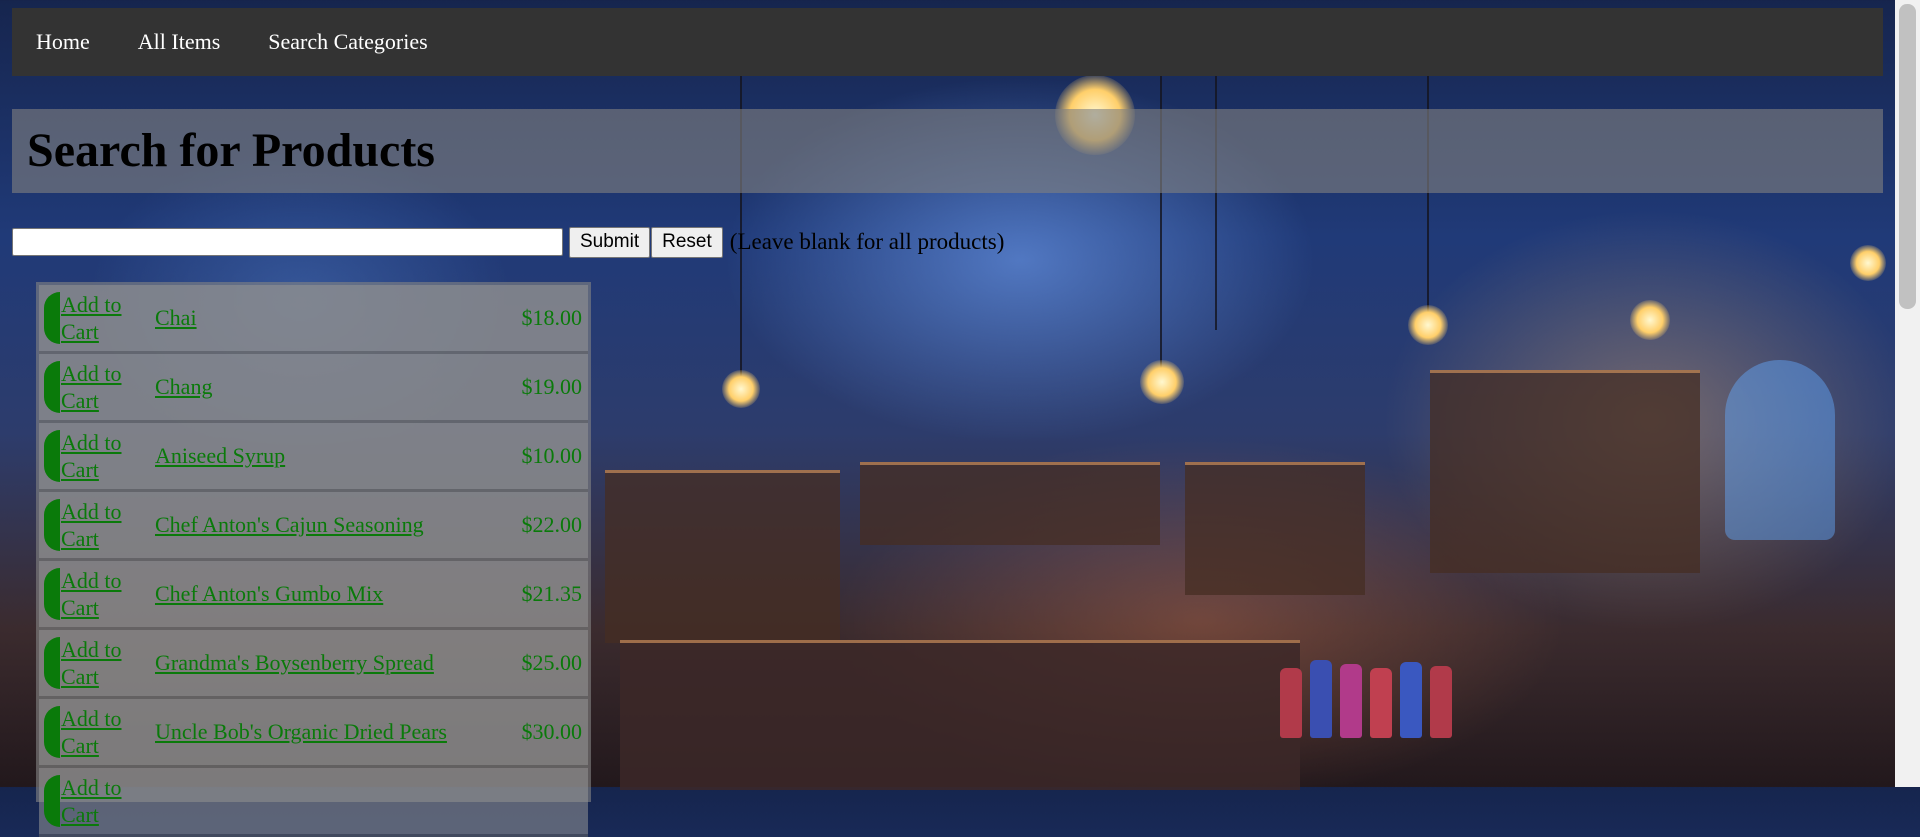 The width and height of the screenshot is (1920, 837). Describe the element at coordinates (687, 242) in the screenshot. I see `reset-button: Reset` at that location.